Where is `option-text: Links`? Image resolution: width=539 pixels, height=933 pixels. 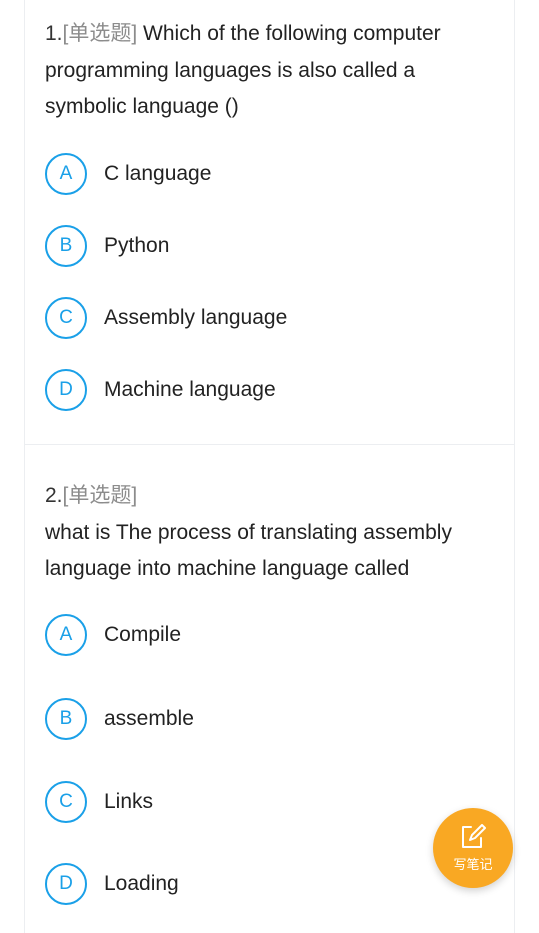 option-text: Links is located at coordinates (129, 801).